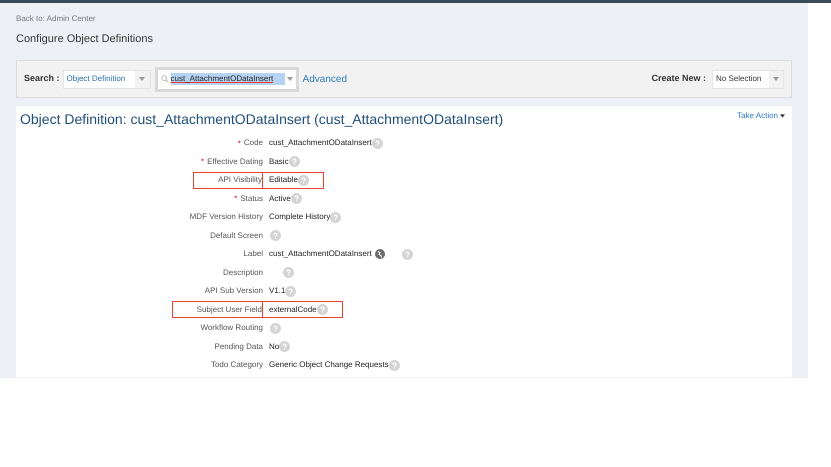  Describe the element at coordinates (325, 79) in the screenshot. I see `advanced-link: Advanced` at that location.